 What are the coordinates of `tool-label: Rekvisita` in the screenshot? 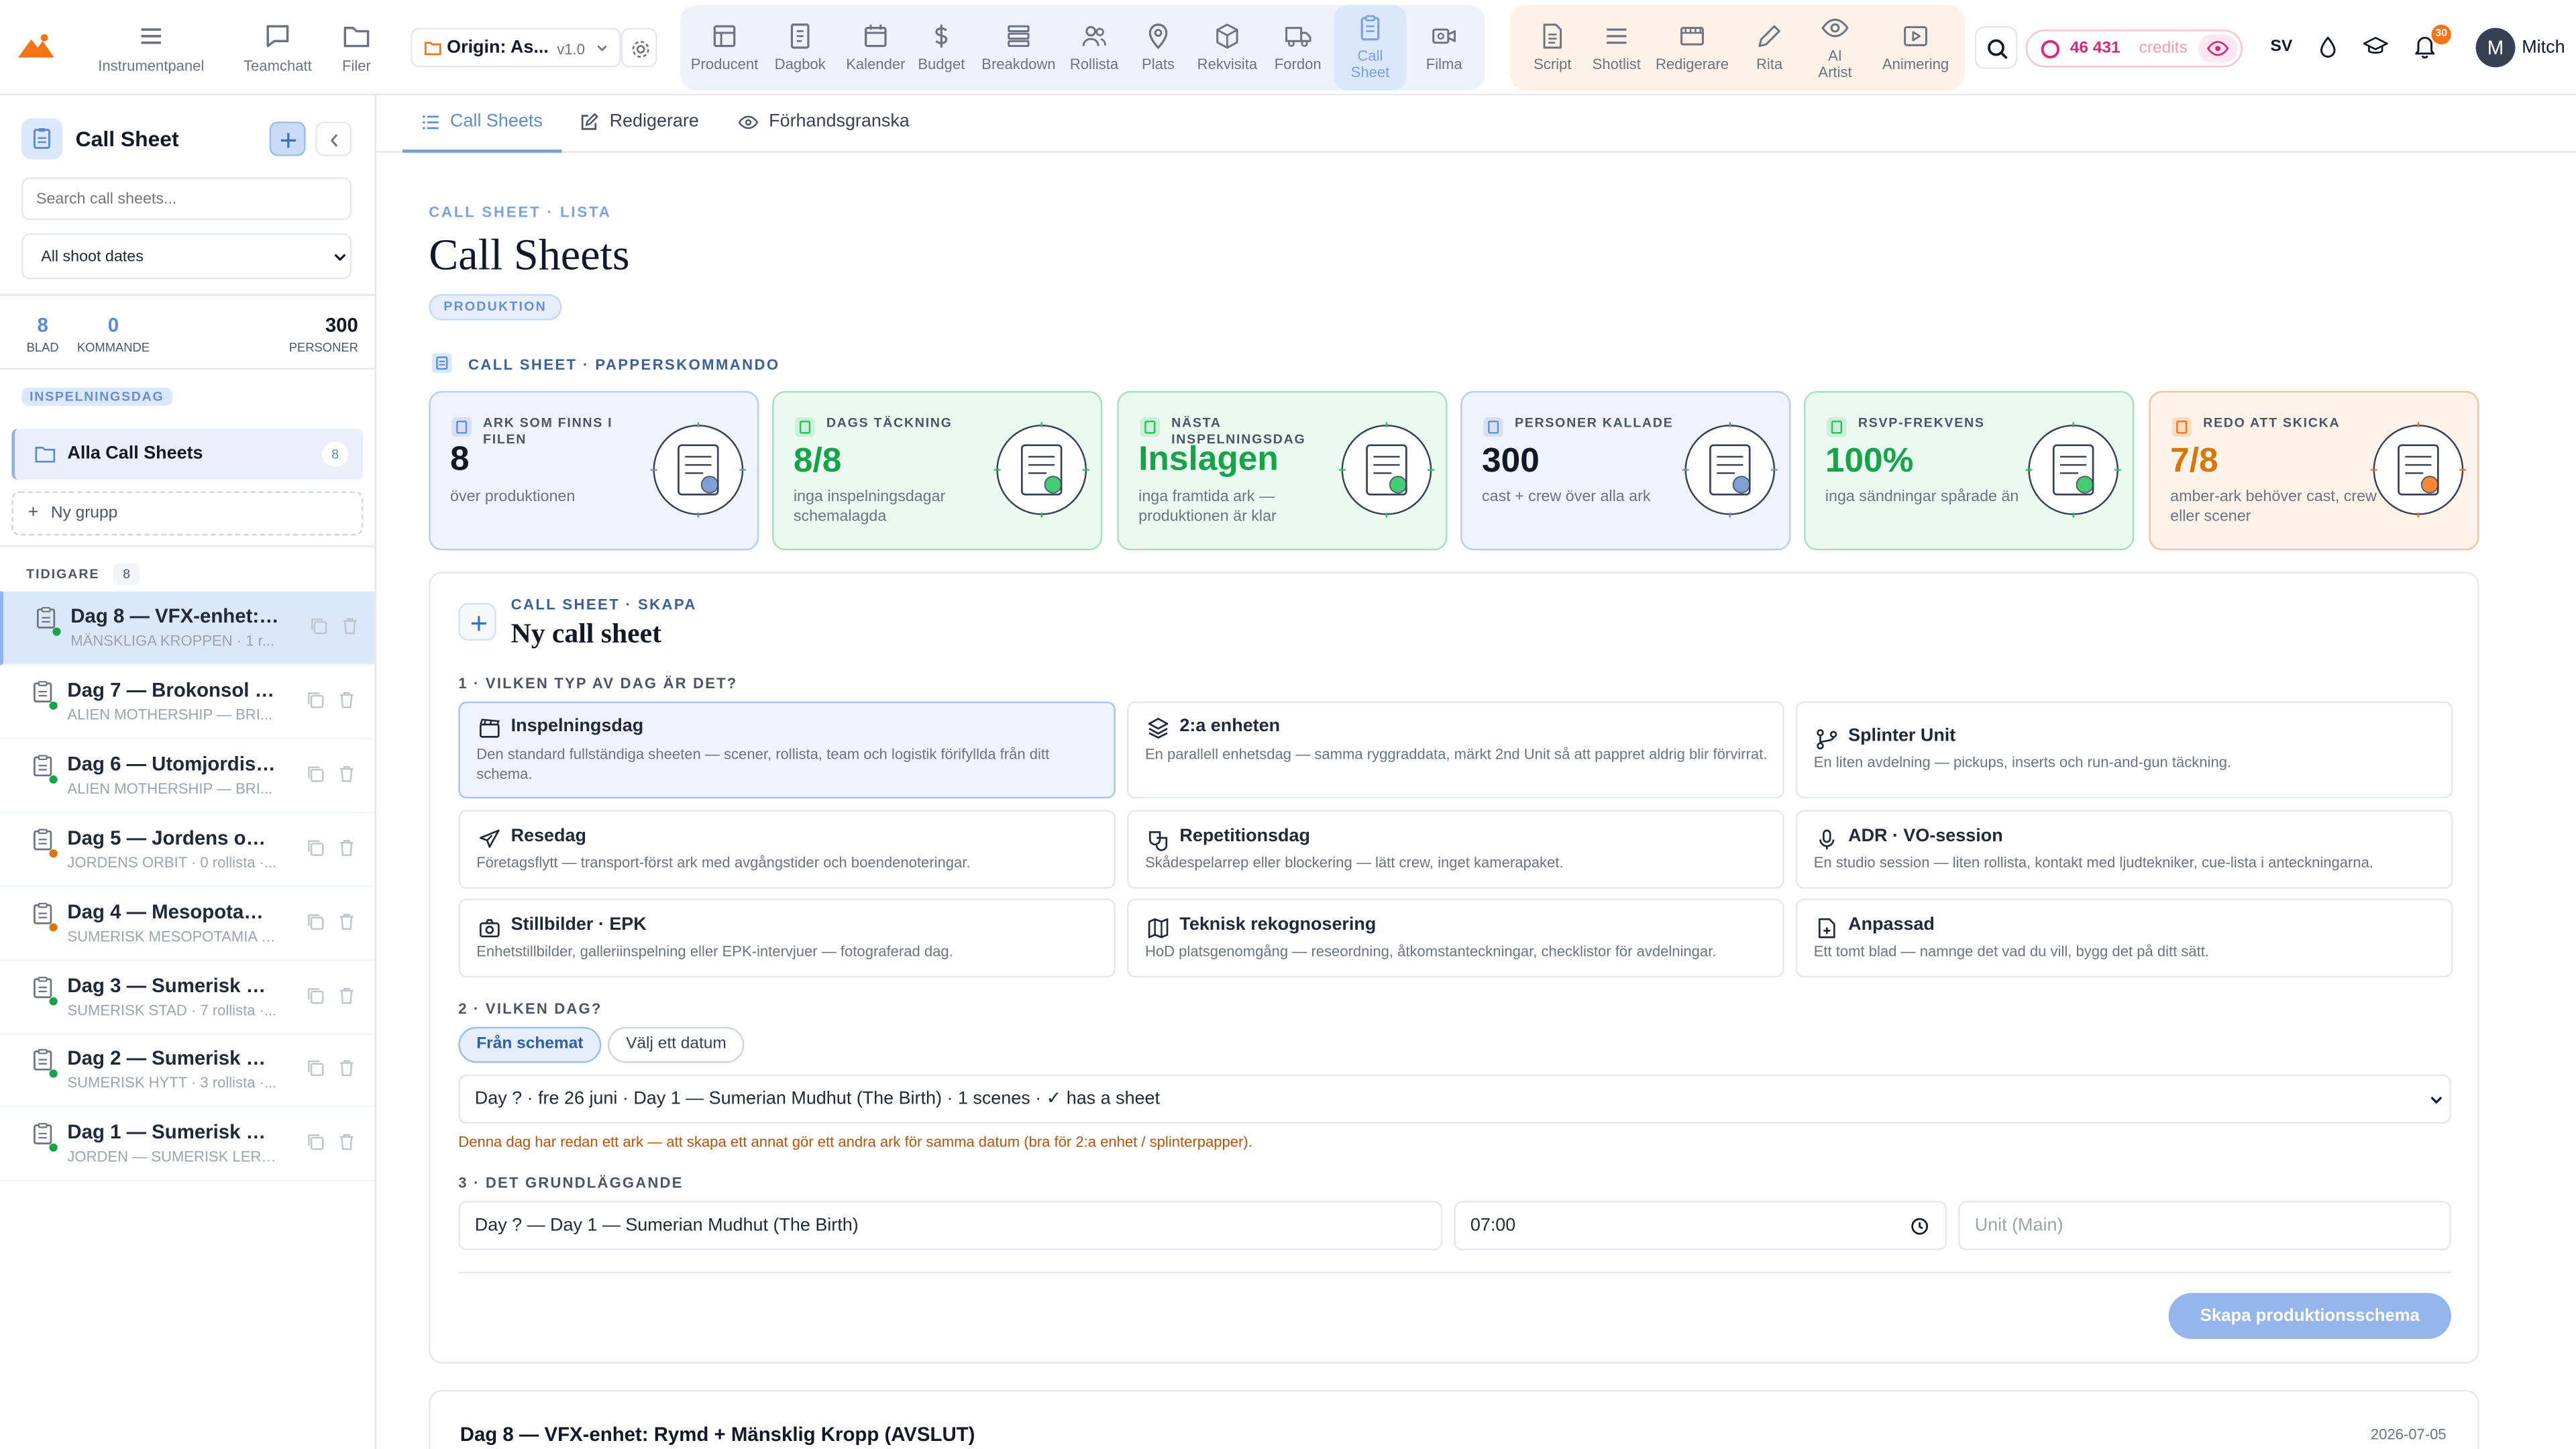 It's located at (1227, 64).